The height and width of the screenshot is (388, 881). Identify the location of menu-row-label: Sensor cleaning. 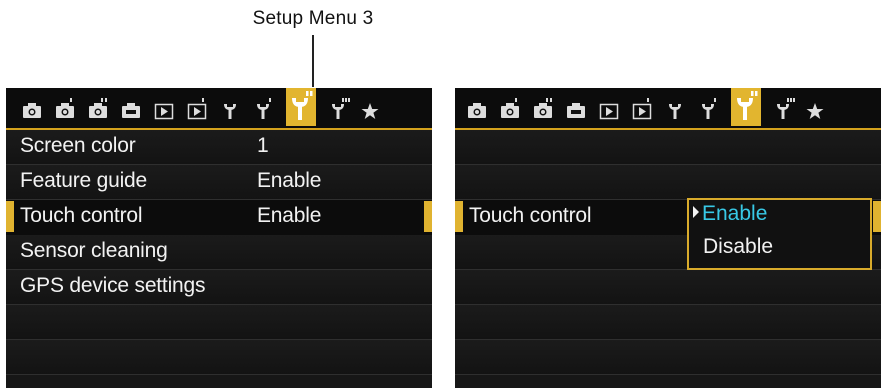
(94, 250).